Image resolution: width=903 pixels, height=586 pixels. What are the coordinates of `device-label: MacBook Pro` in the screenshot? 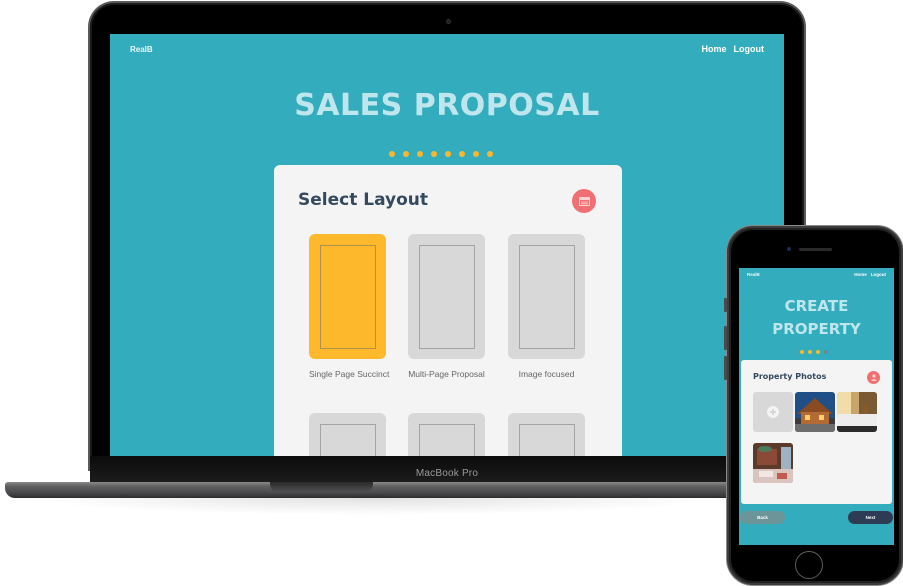 It's located at (447, 473).